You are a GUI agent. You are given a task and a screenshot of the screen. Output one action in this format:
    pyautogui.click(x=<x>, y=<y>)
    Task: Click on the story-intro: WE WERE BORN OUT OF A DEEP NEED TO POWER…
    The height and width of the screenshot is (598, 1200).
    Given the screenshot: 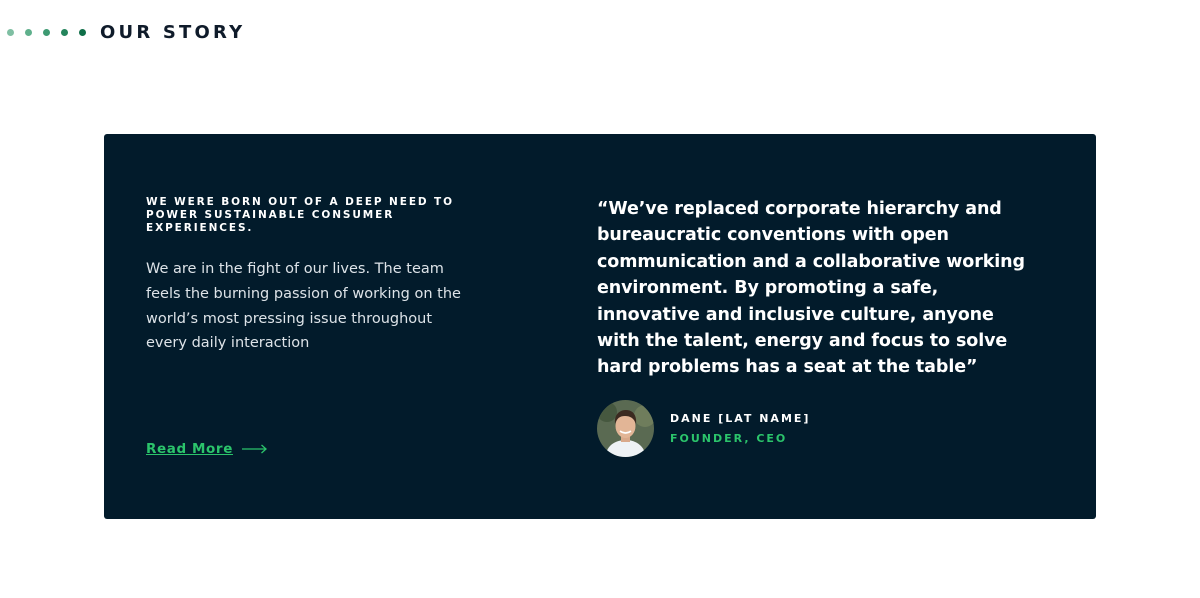 What is the action you would take?
    pyautogui.click(x=336, y=276)
    